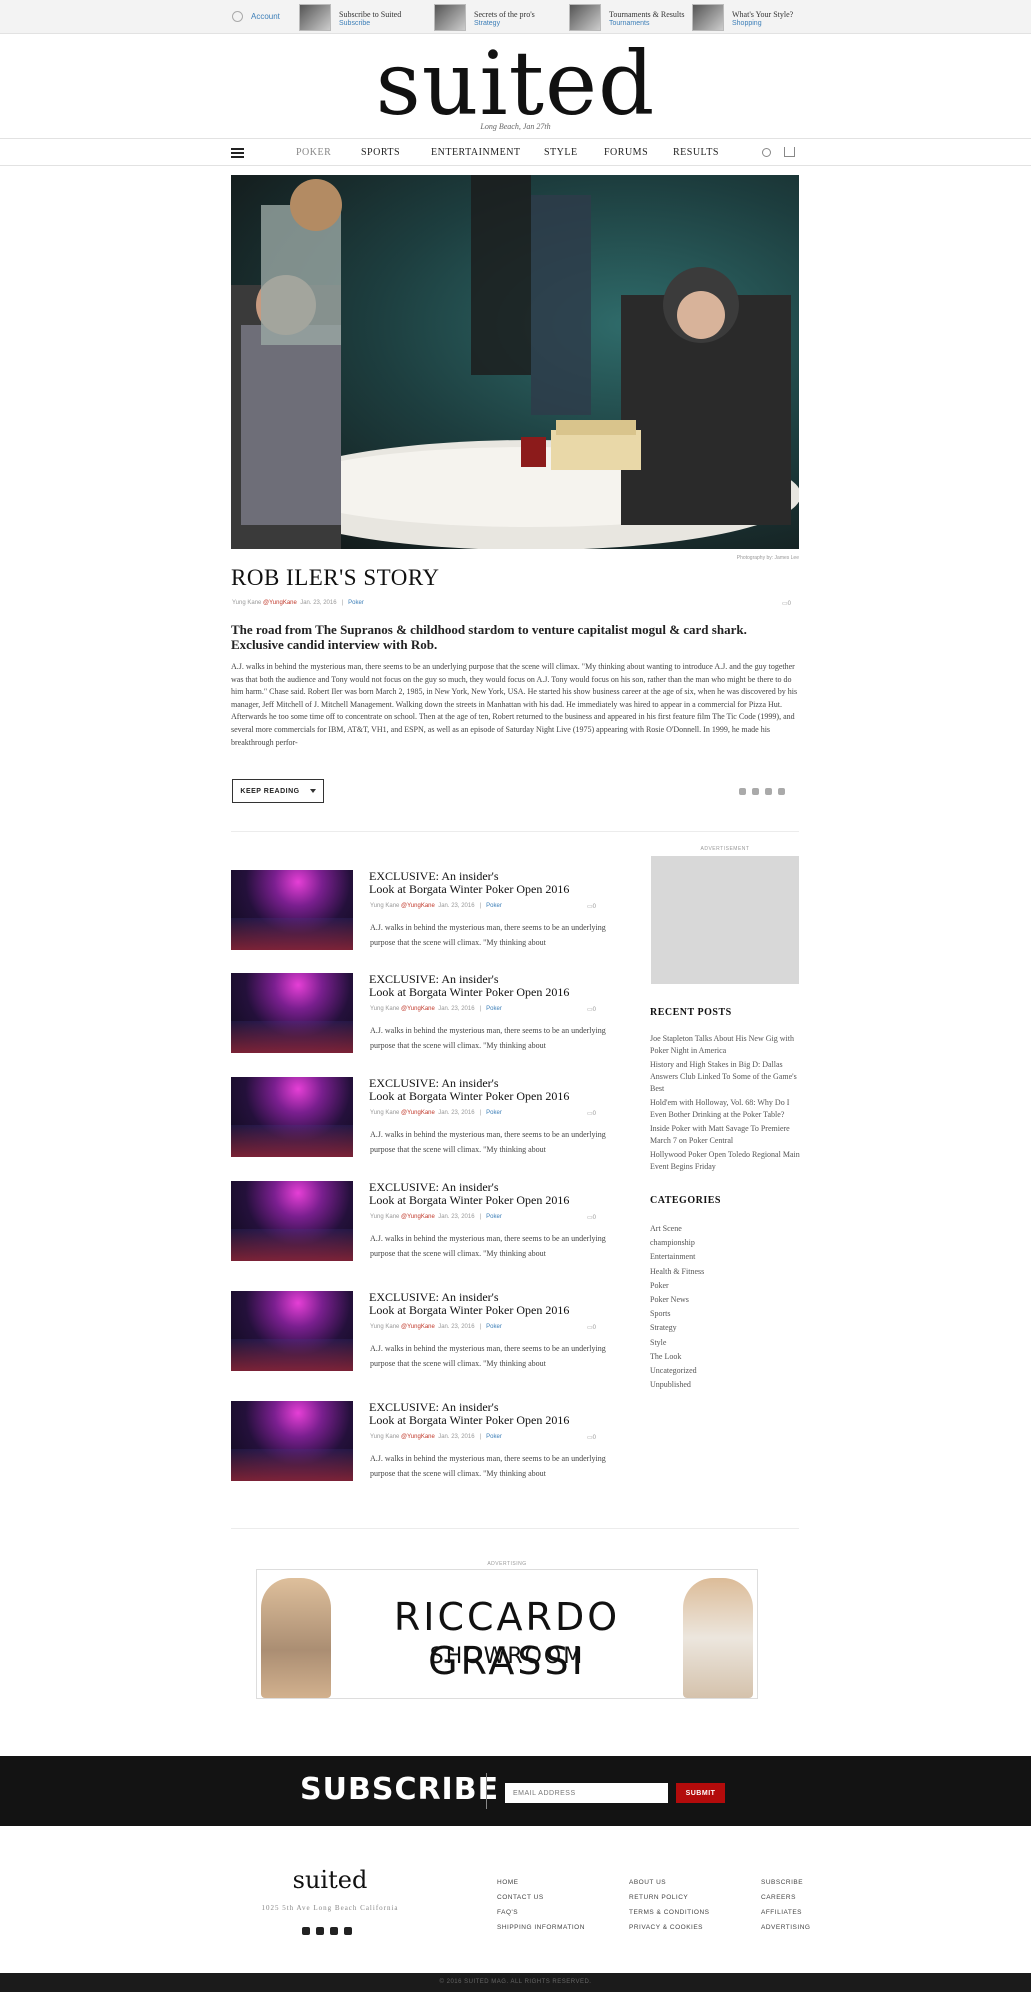 This screenshot has height=2000, width=1031. Describe the element at coordinates (725, 1272) in the screenshot. I see `category-link: Health & Fitness` at that location.